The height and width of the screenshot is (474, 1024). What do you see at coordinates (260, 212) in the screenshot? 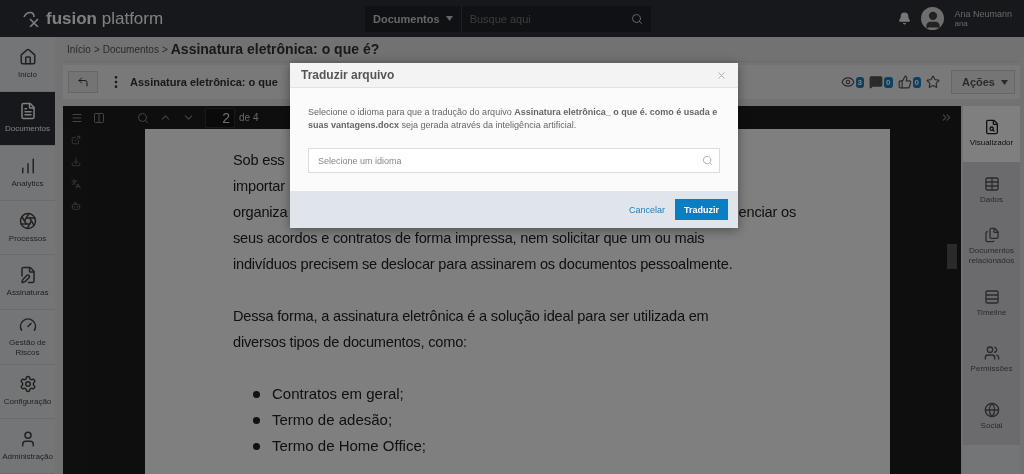
I see `document-text: organiza` at bounding box center [260, 212].